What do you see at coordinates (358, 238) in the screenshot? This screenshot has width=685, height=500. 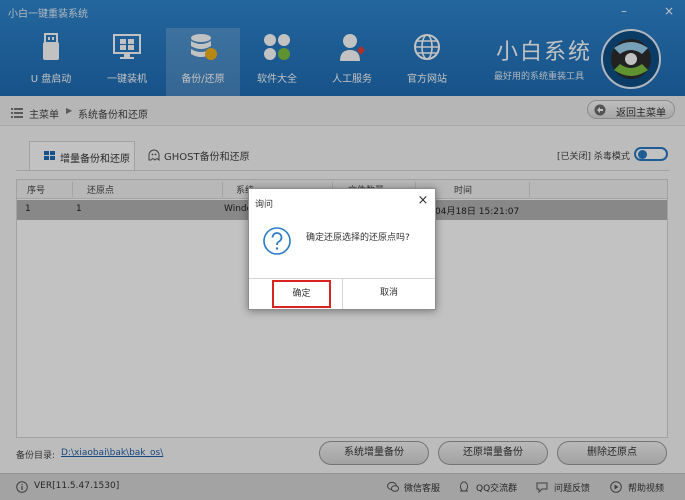 I see `dialog-message: 确定还原选择的还原点吗?` at bounding box center [358, 238].